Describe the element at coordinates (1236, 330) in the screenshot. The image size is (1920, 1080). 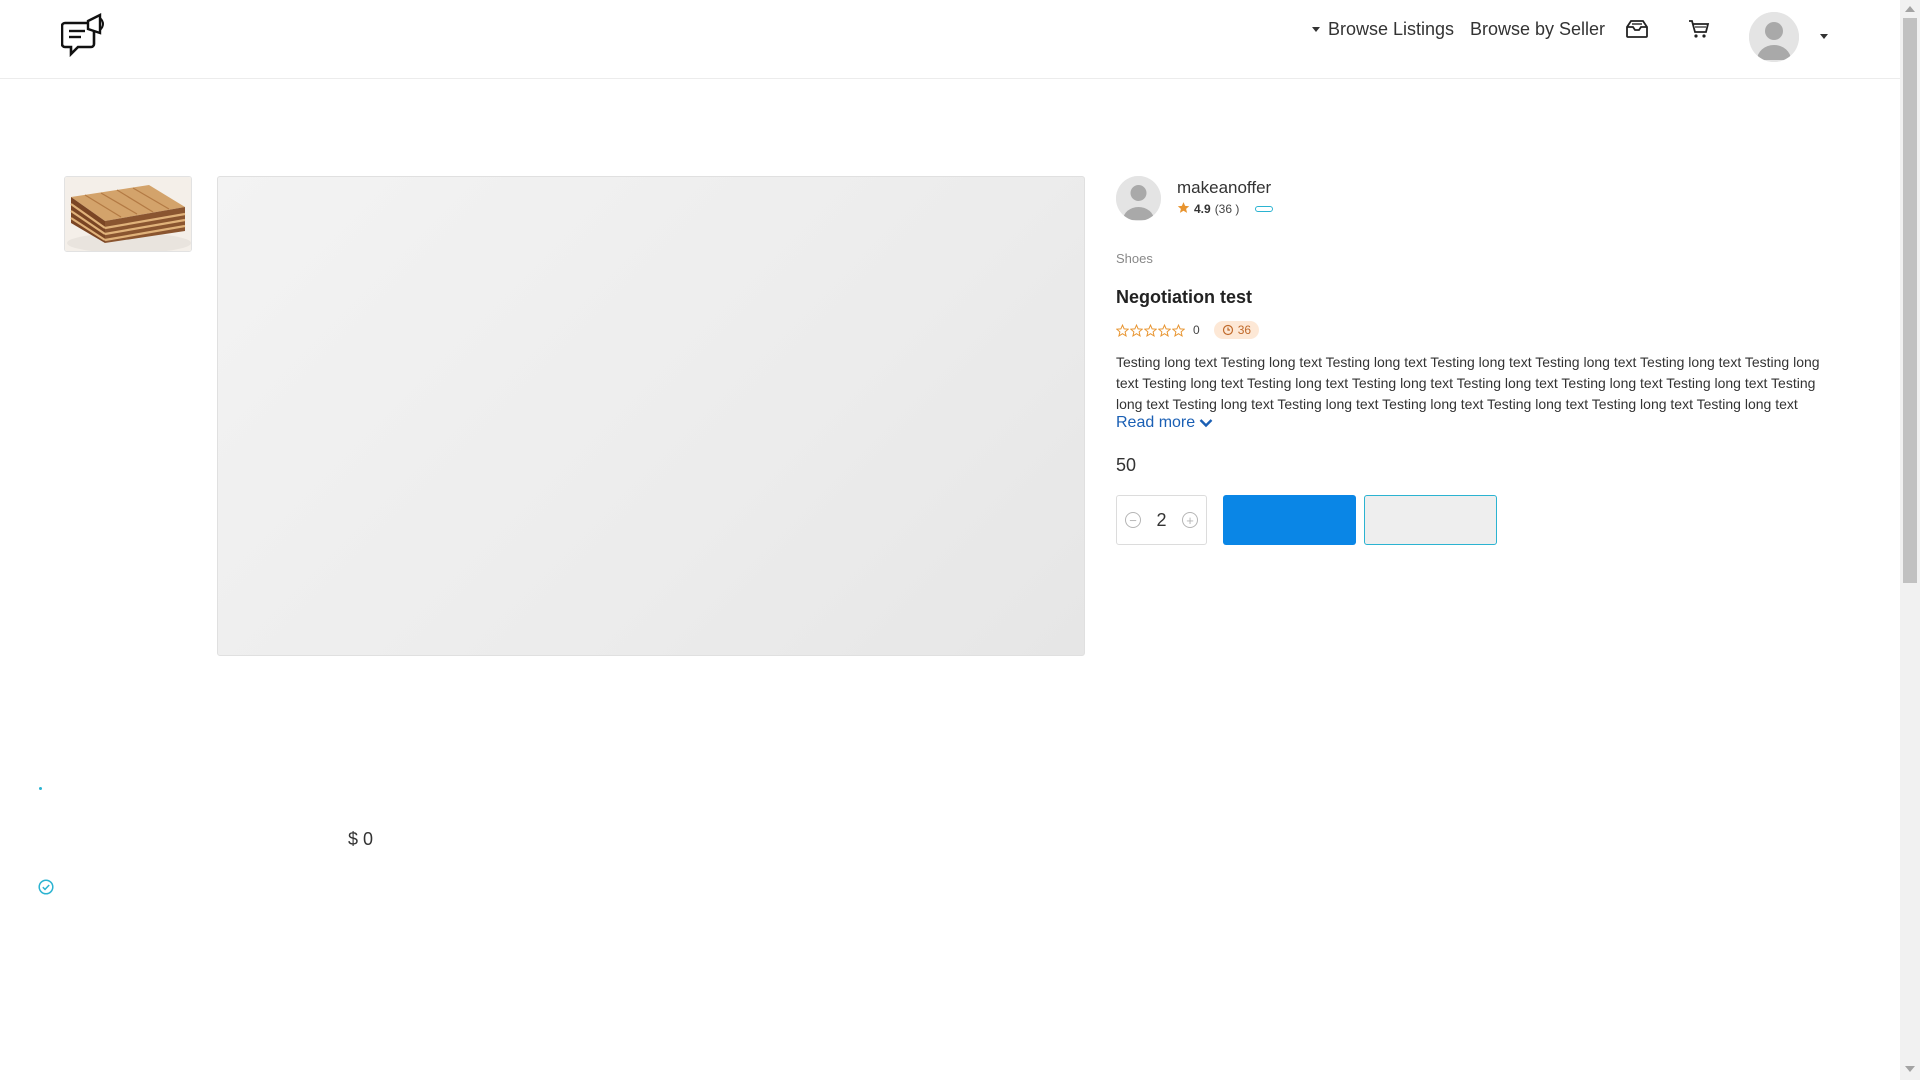
I see `time-badge: 36` at that location.